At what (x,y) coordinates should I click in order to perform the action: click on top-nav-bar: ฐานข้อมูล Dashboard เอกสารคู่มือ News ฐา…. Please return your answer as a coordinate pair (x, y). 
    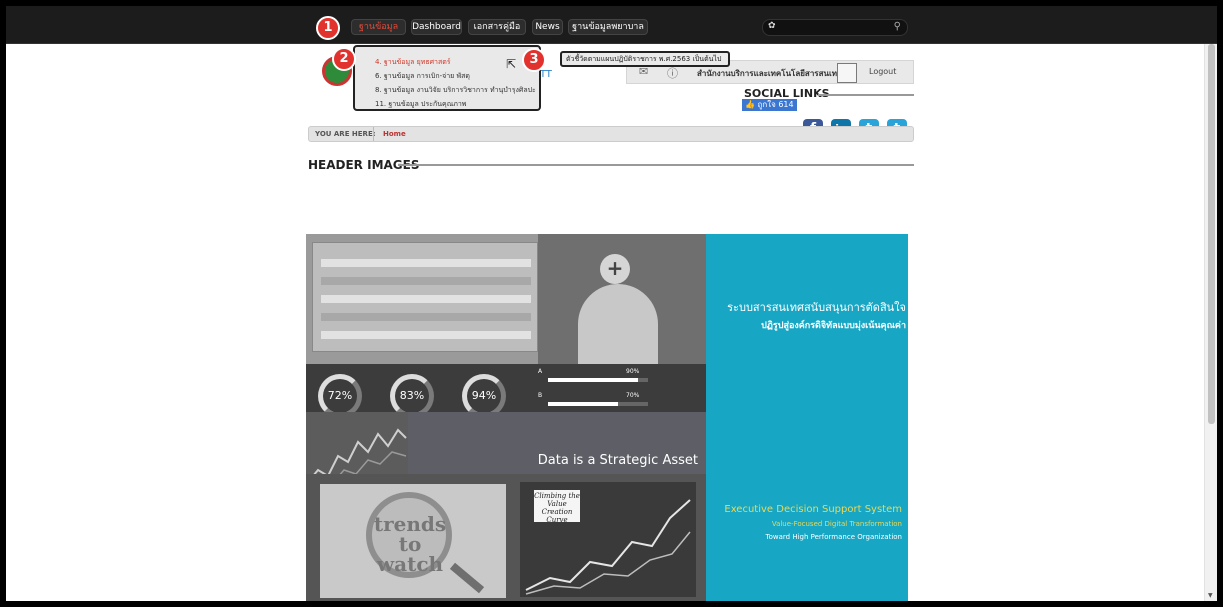
    Looking at the image, I should click on (611, 25).